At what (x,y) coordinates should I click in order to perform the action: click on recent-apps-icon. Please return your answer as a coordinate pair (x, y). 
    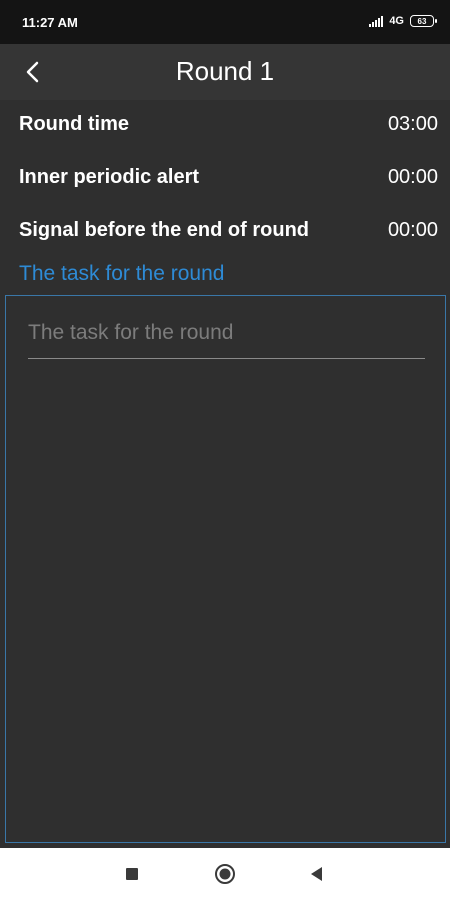
    Looking at the image, I should click on (132, 874).